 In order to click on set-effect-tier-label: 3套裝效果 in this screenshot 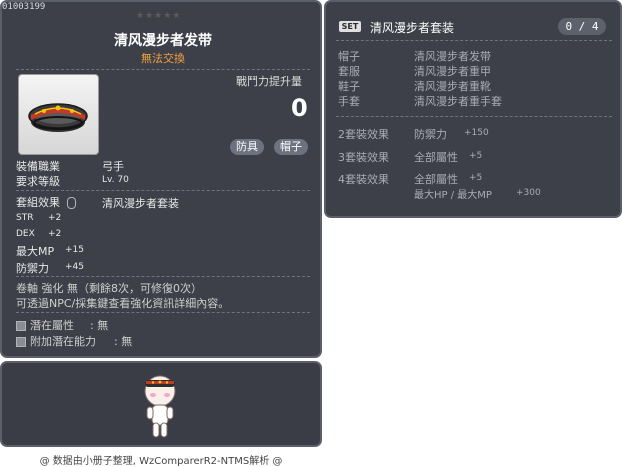, I will do `click(363, 157)`.